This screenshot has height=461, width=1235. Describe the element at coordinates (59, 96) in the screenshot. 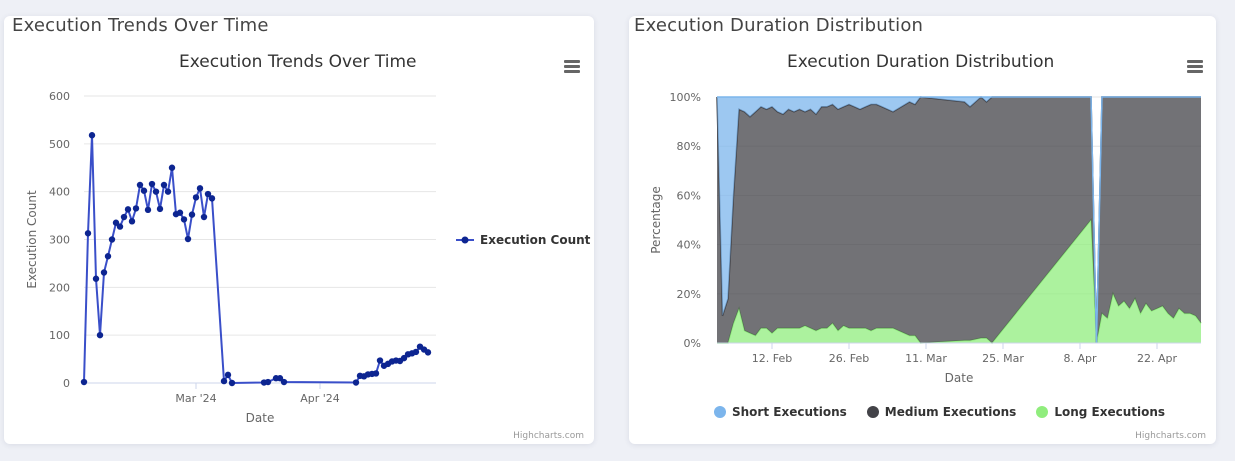

I see `y-tick-label: 600` at that location.